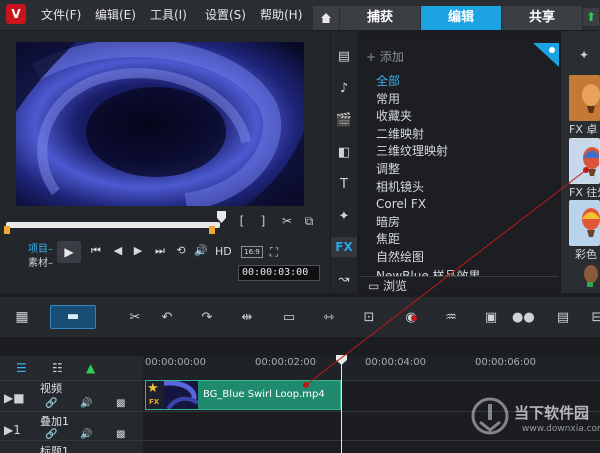  I want to click on mark-out-button: ], so click(263, 221).